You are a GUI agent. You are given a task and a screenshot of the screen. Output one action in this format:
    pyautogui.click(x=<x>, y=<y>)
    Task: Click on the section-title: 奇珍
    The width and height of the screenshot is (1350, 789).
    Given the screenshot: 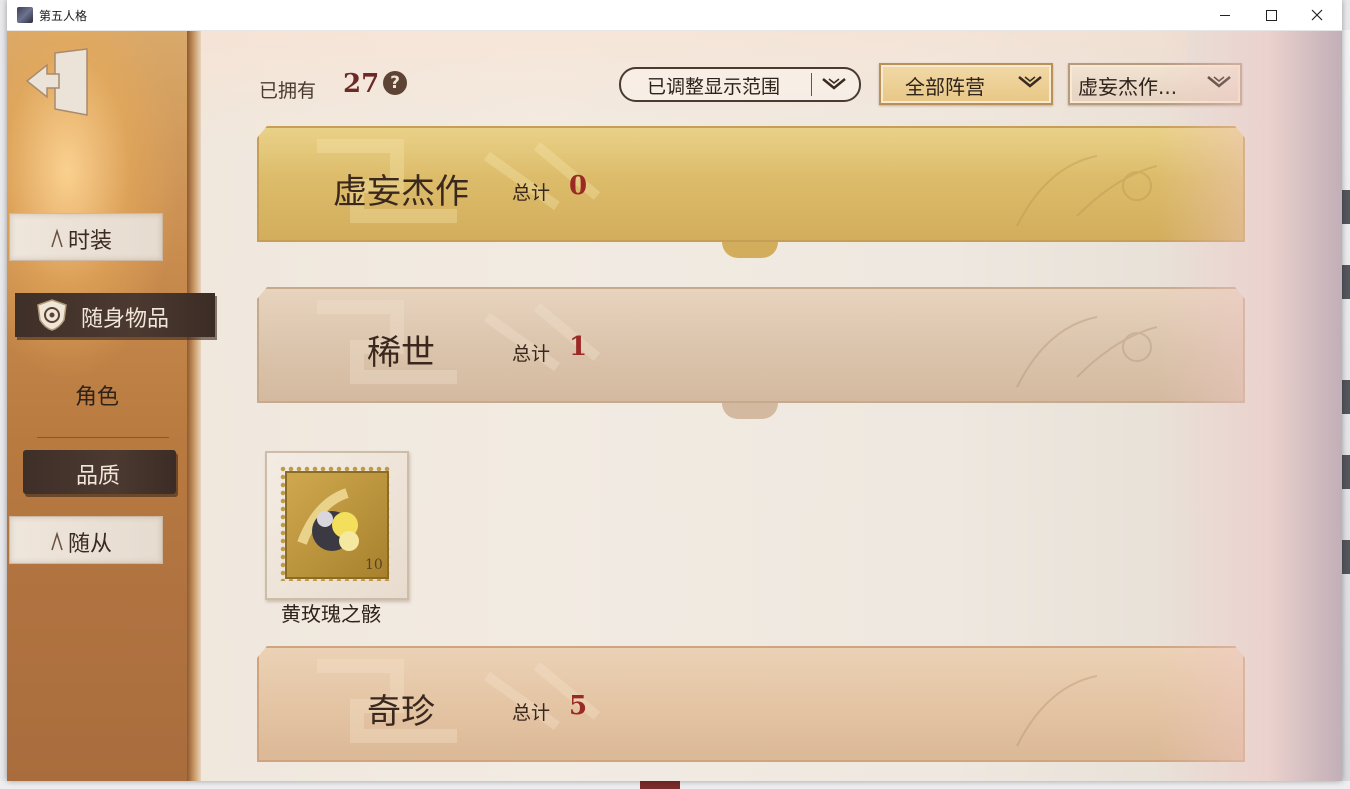 What is the action you would take?
    pyautogui.click(x=401, y=712)
    